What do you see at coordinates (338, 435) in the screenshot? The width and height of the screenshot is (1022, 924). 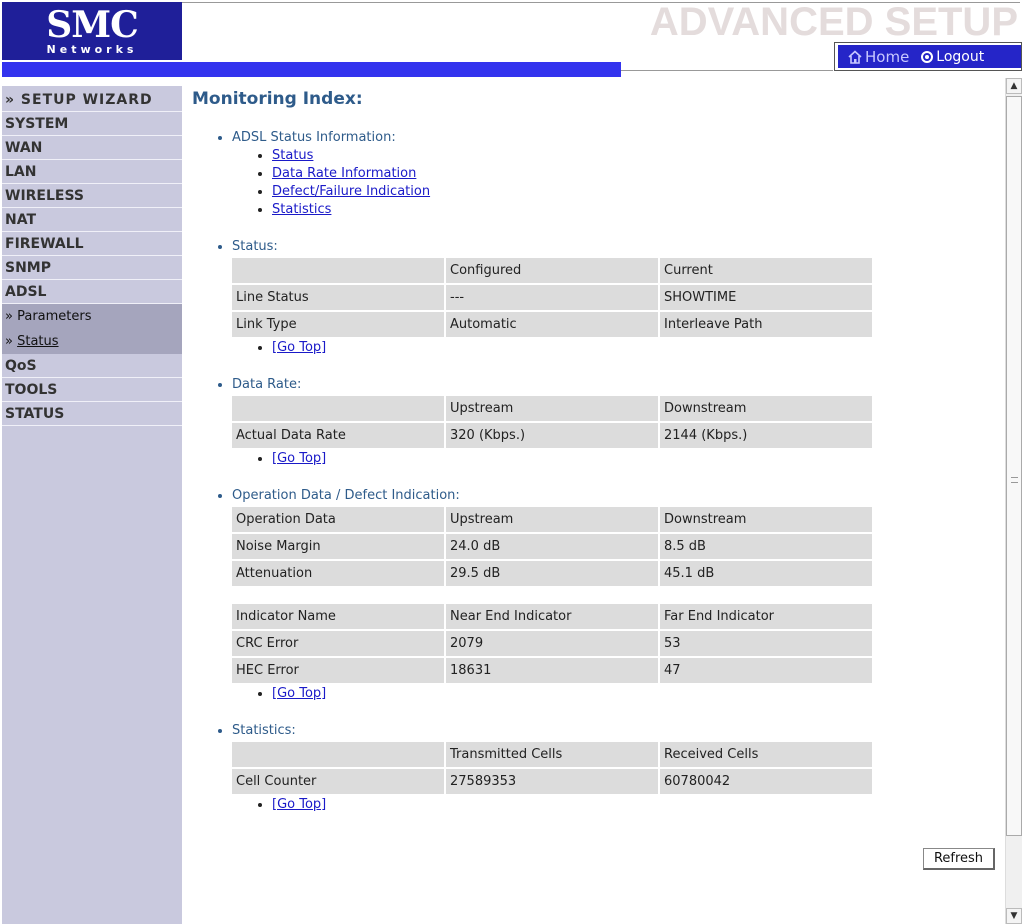 I see `table-cell: Actual Data Rate` at bounding box center [338, 435].